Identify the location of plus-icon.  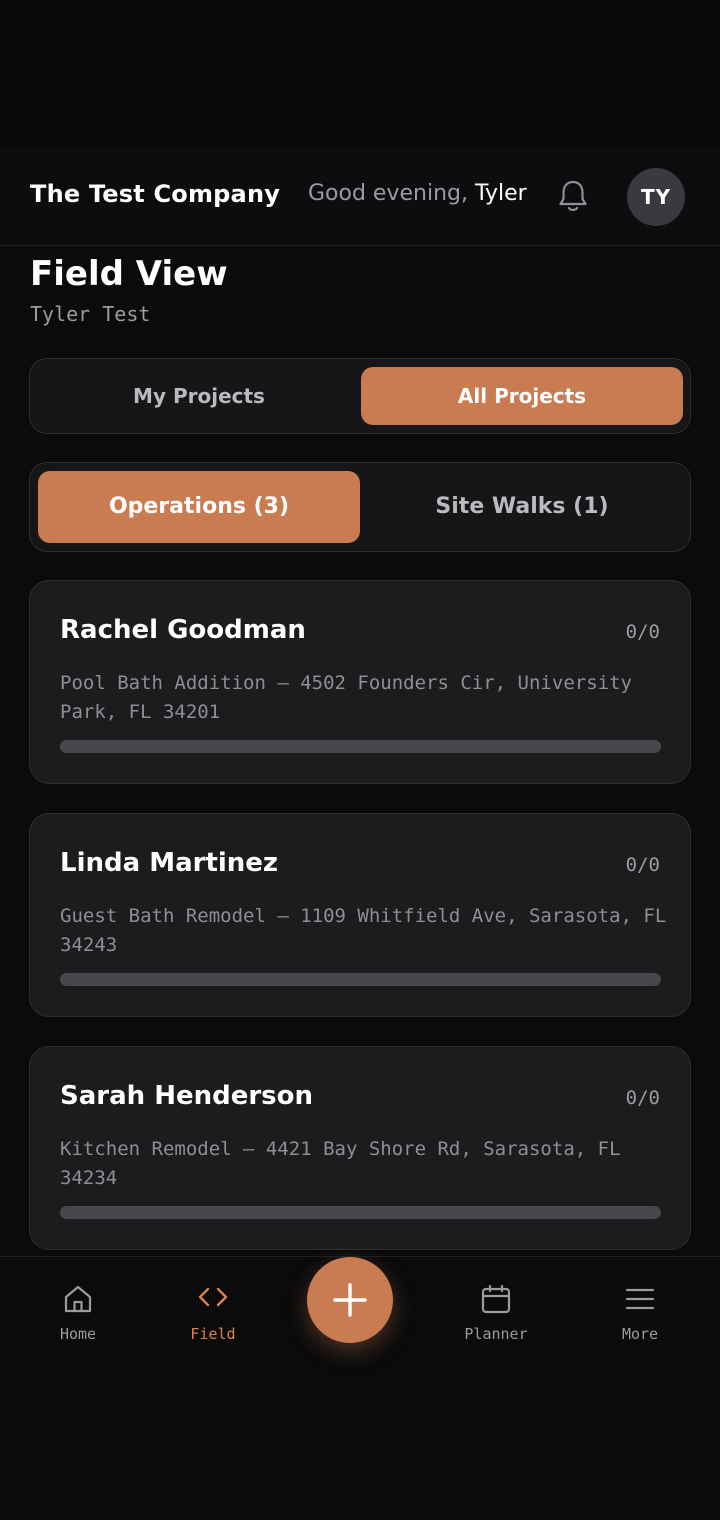
(350, 1300).